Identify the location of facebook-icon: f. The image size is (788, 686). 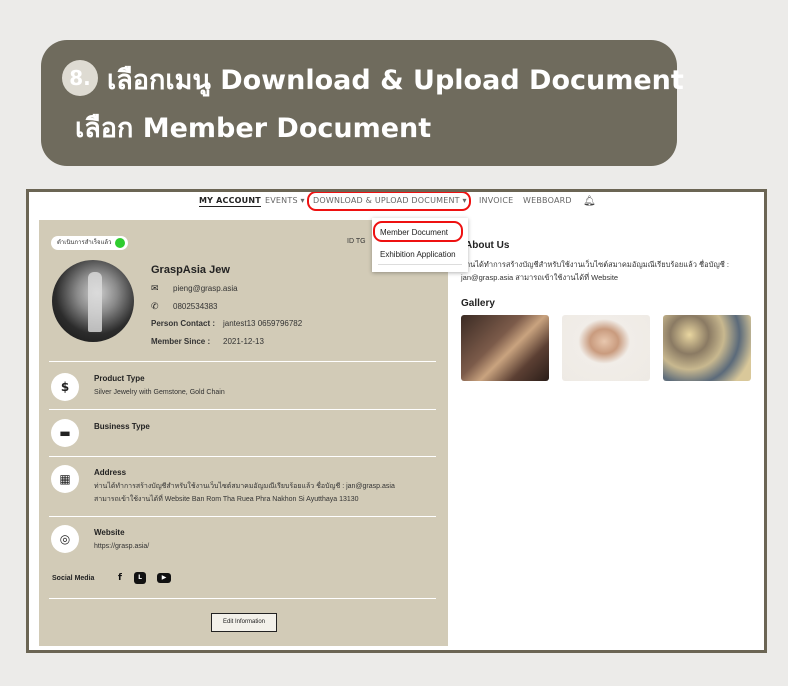
(120, 578).